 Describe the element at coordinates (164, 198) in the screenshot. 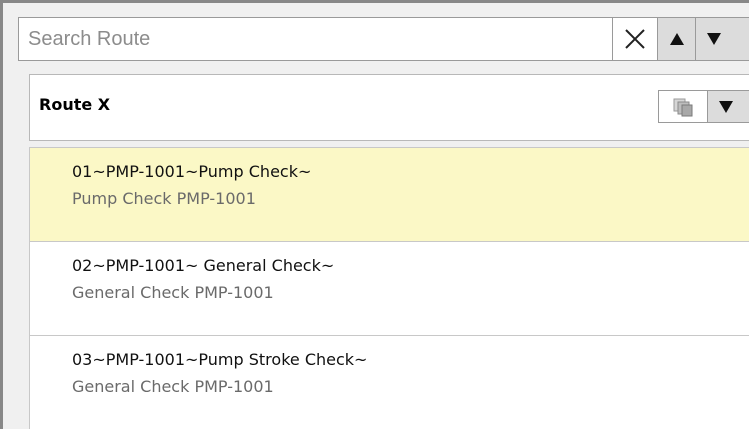

I see `item-subtitle: Pump Check PMP-1001` at that location.